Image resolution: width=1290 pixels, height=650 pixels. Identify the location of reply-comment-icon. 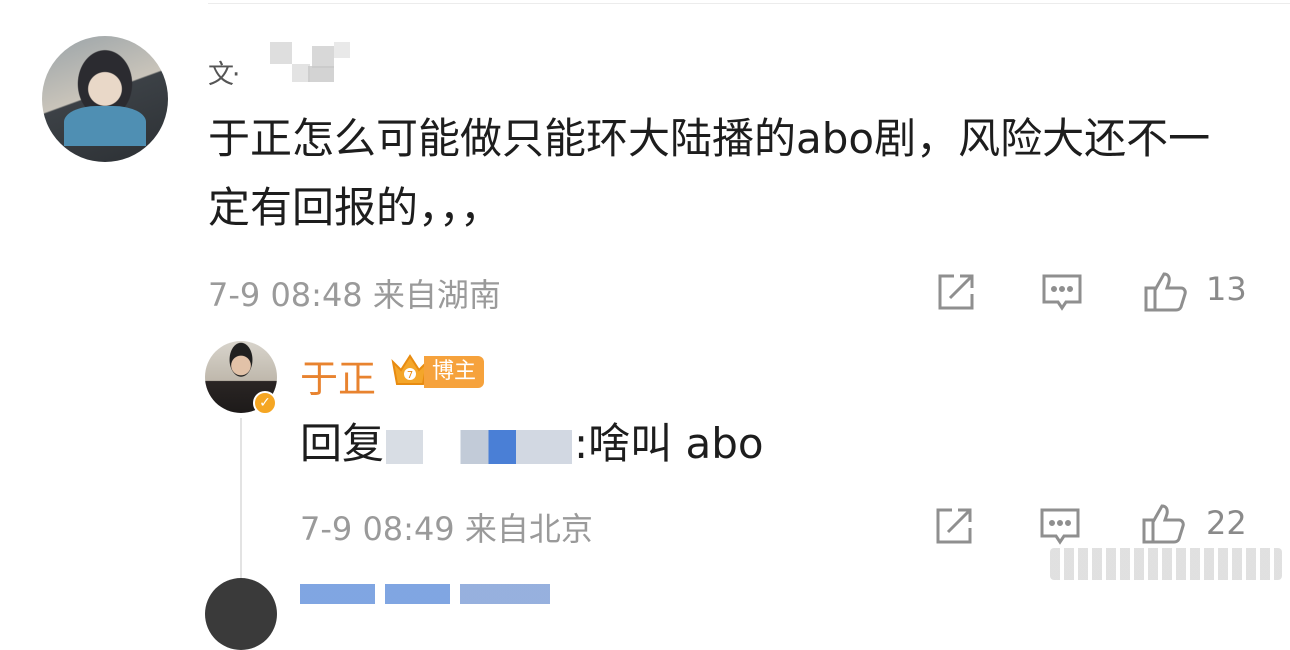
(1060, 526).